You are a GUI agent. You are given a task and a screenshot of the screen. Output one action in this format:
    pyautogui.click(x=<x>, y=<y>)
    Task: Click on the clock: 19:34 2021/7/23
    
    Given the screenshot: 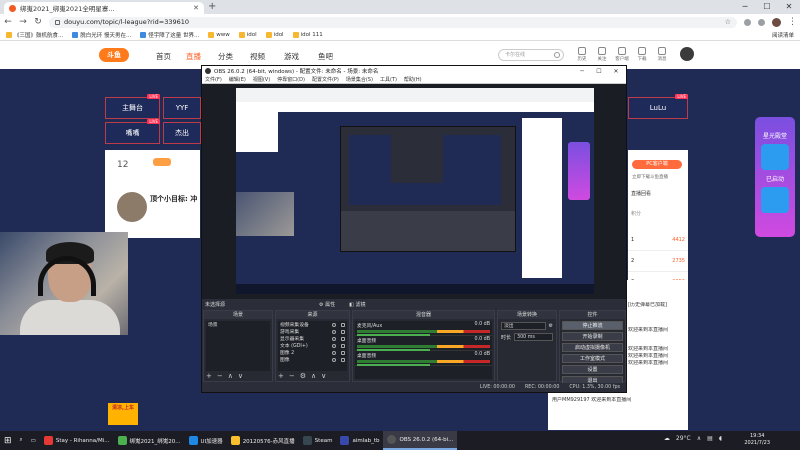 What is the action you would take?
    pyautogui.click(x=757, y=440)
    